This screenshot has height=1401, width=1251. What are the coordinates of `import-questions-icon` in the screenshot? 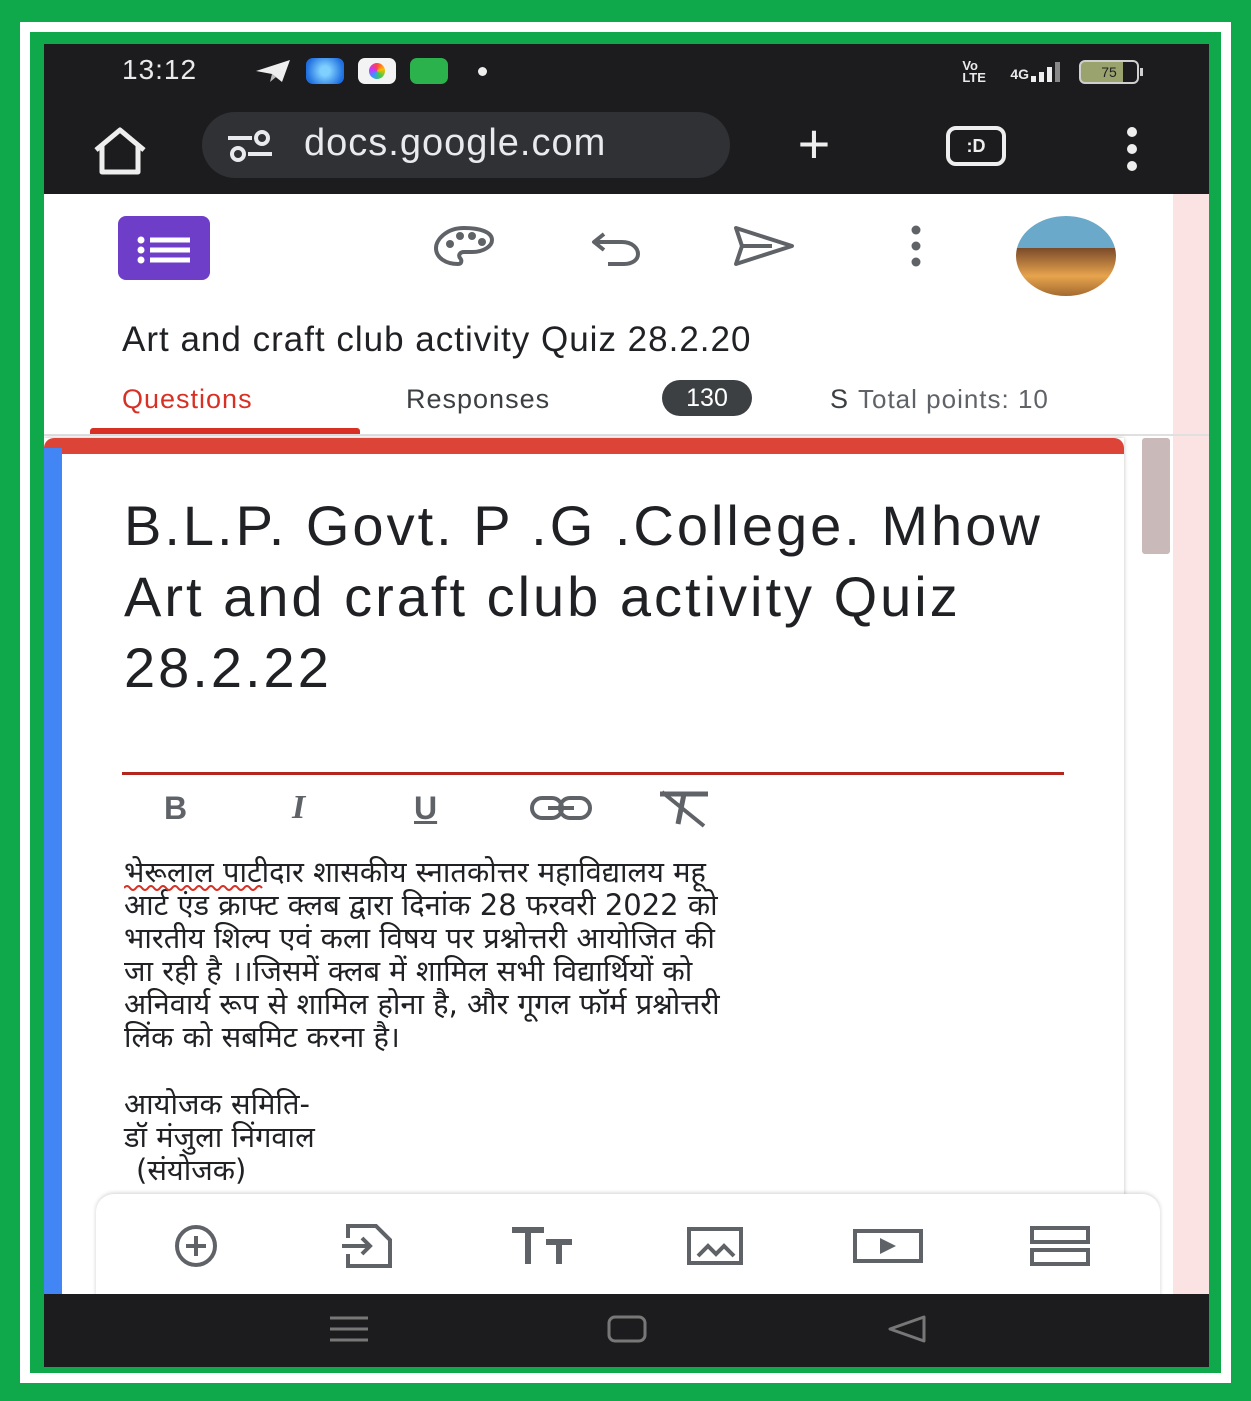 It's located at (369, 1246).